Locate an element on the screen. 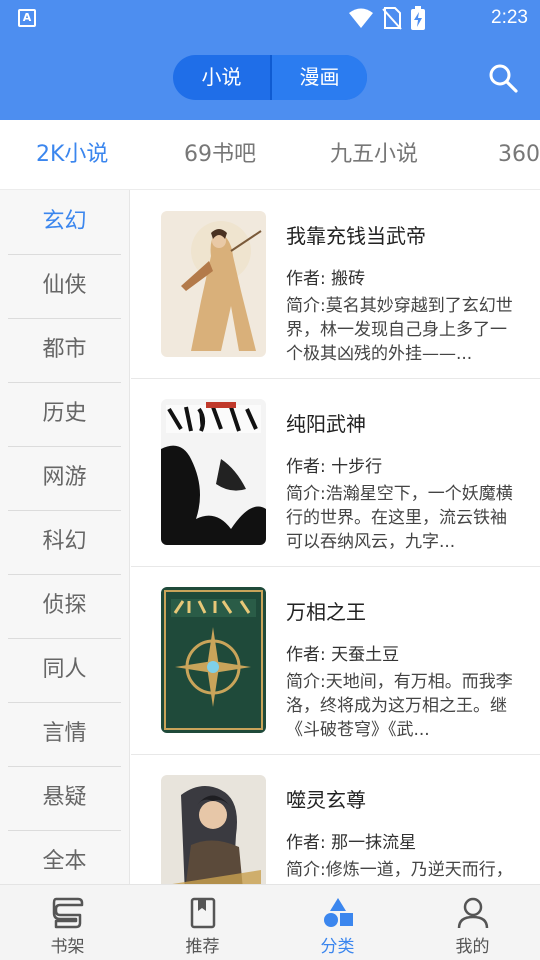  book-author: 作者: 天蚕土豆 is located at coordinates (343, 655).